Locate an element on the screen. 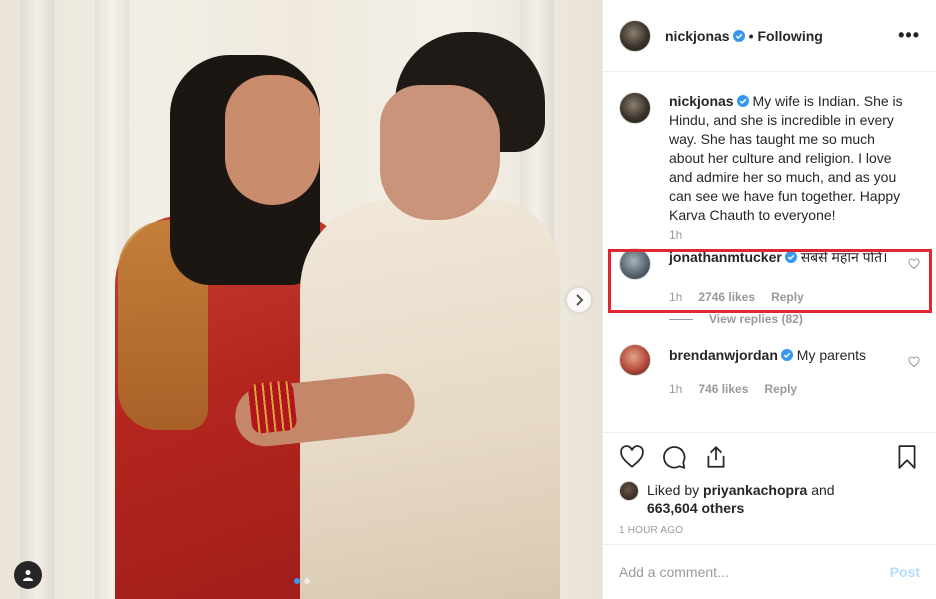 The image size is (936, 599). comment-icon is located at coordinates (674, 457).